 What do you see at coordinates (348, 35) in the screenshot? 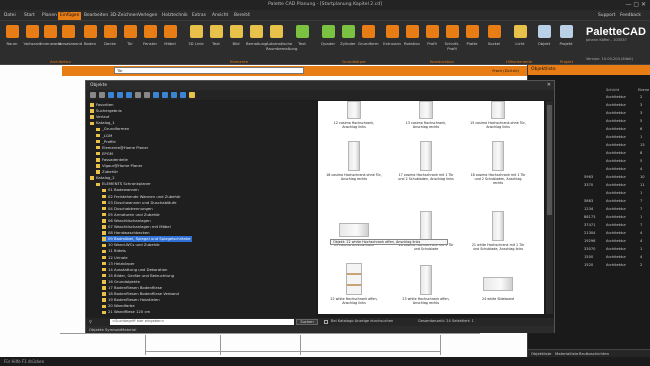
I see `ribbon-button-16: Zylinder` at bounding box center [348, 35].